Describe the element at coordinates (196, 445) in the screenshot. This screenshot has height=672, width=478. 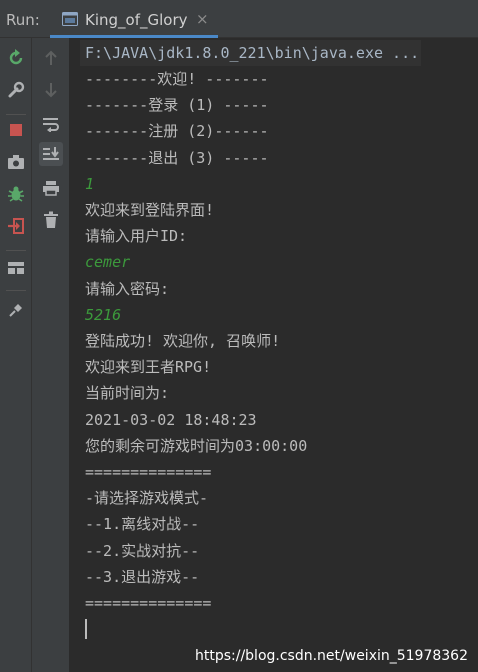
I see `console-output-line: 您的剩余可游戏时间为03:00:00` at that location.